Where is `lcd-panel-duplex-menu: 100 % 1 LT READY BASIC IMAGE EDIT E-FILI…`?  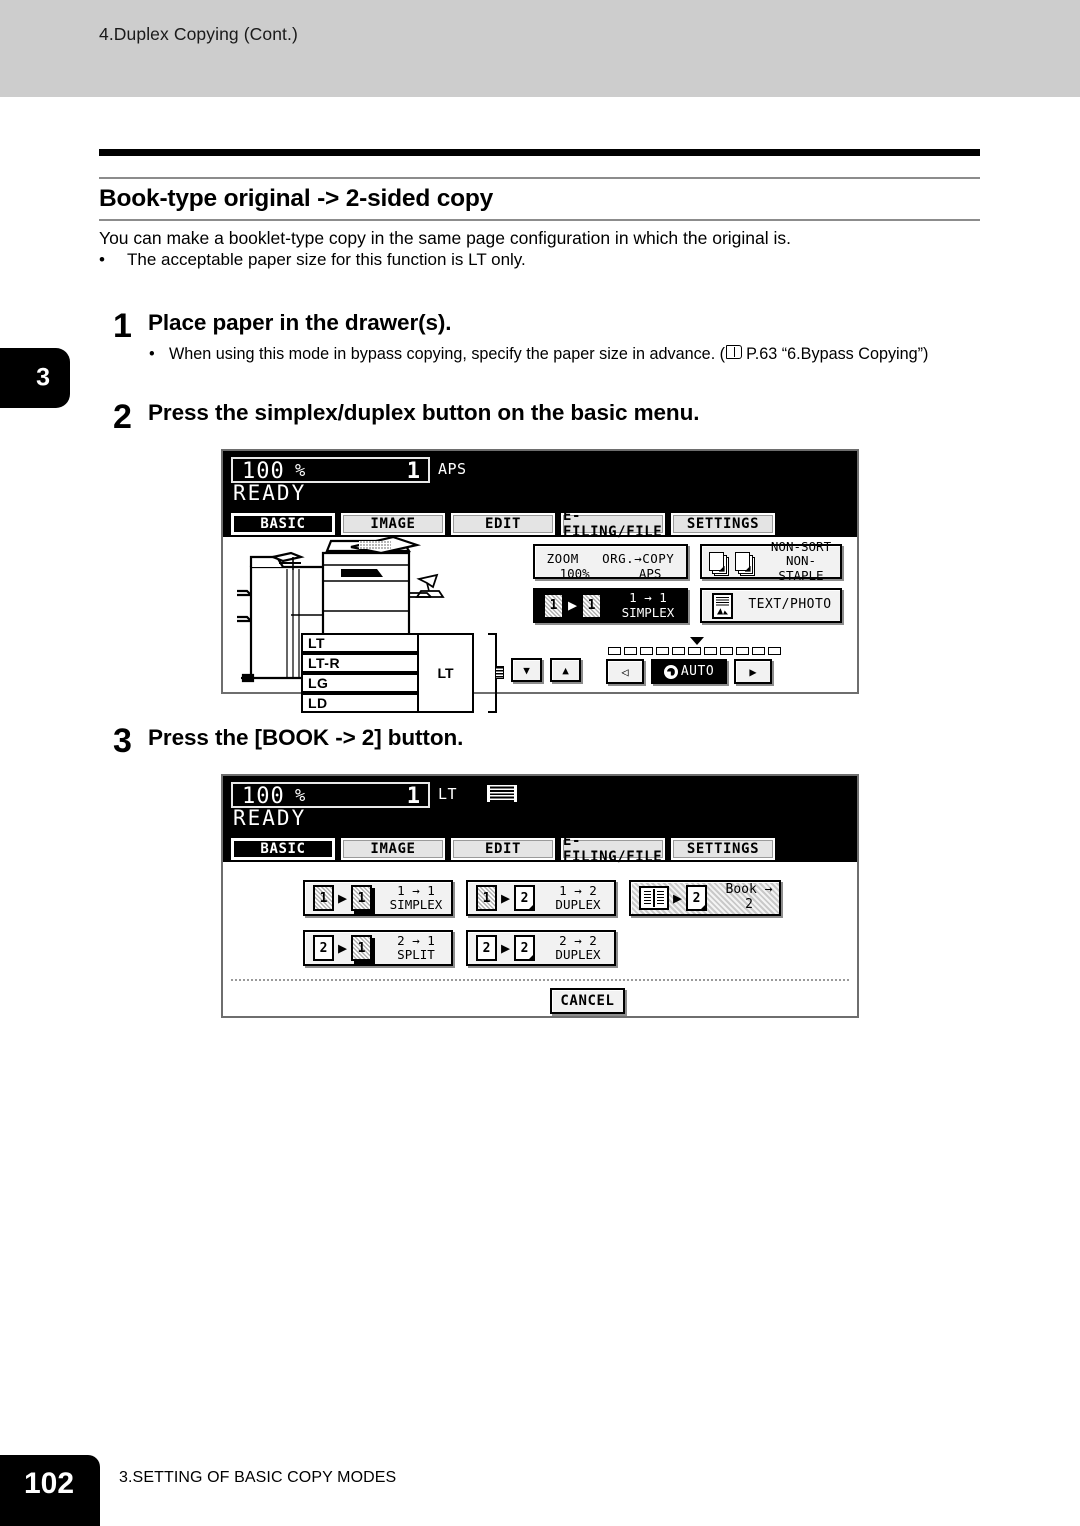 lcd-panel-duplex-menu: 100 % 1 LT READY BASIC IMAGE EDIT E-FILI… is located at coordinates (540, 896).